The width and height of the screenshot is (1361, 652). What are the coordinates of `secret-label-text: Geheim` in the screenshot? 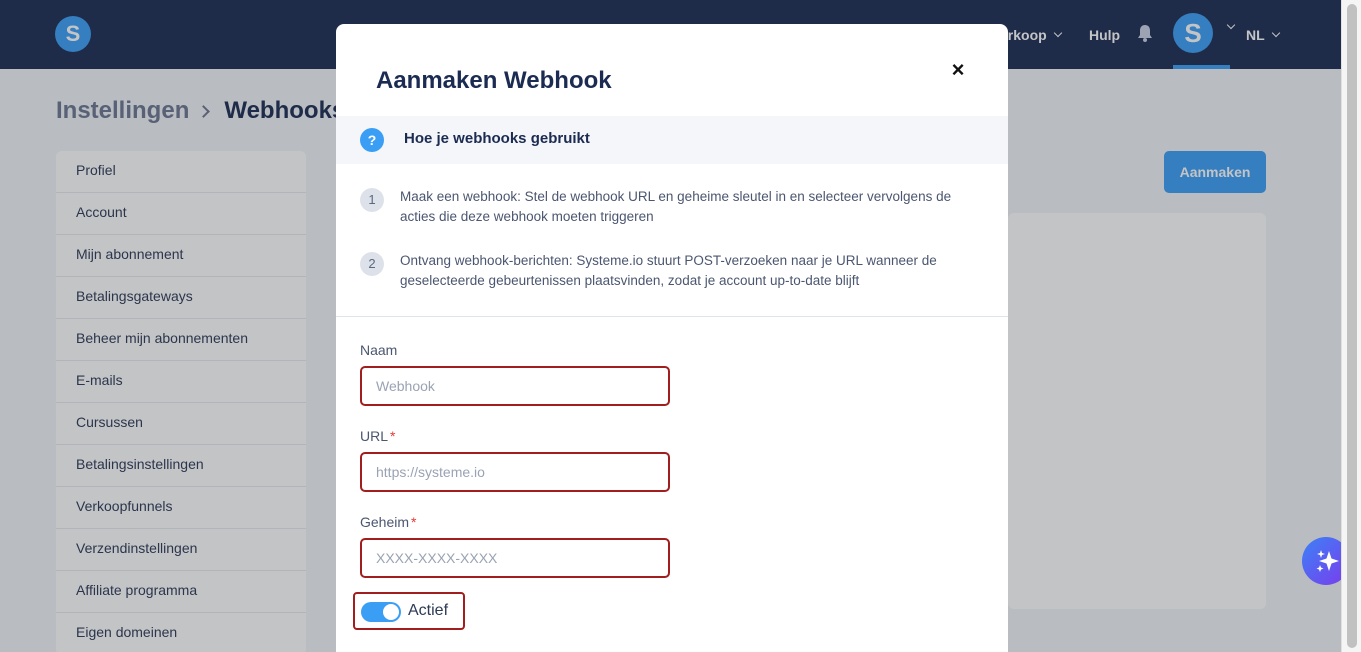 It's located at (385, 522).